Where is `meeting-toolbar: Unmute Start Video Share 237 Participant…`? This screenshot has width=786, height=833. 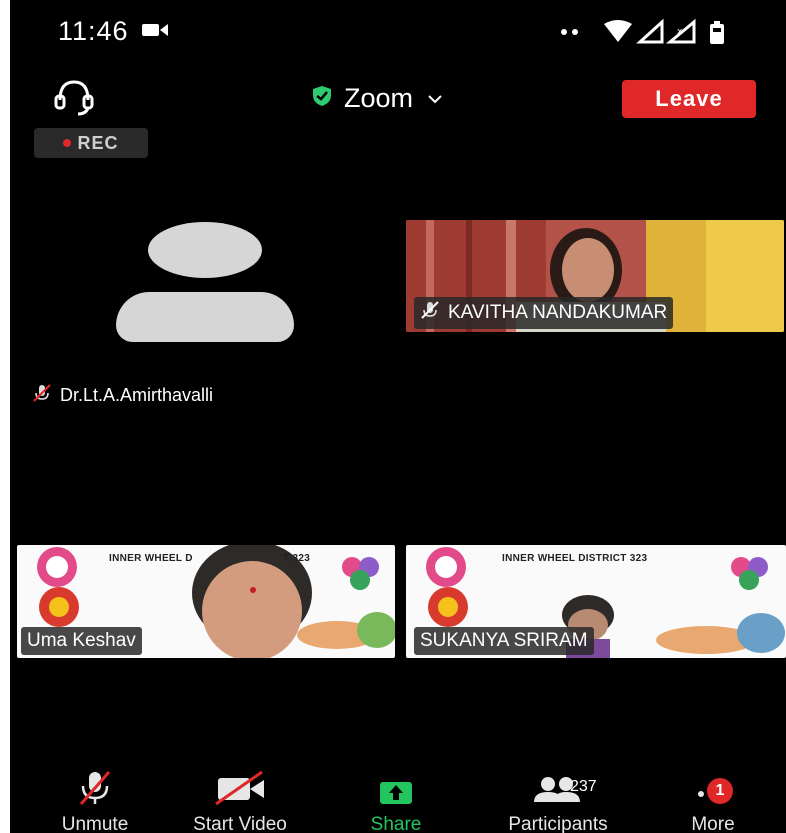
meeting-toolbar: Unmute Start Video Share 237 Participant… is located at coordinates (398, 801).